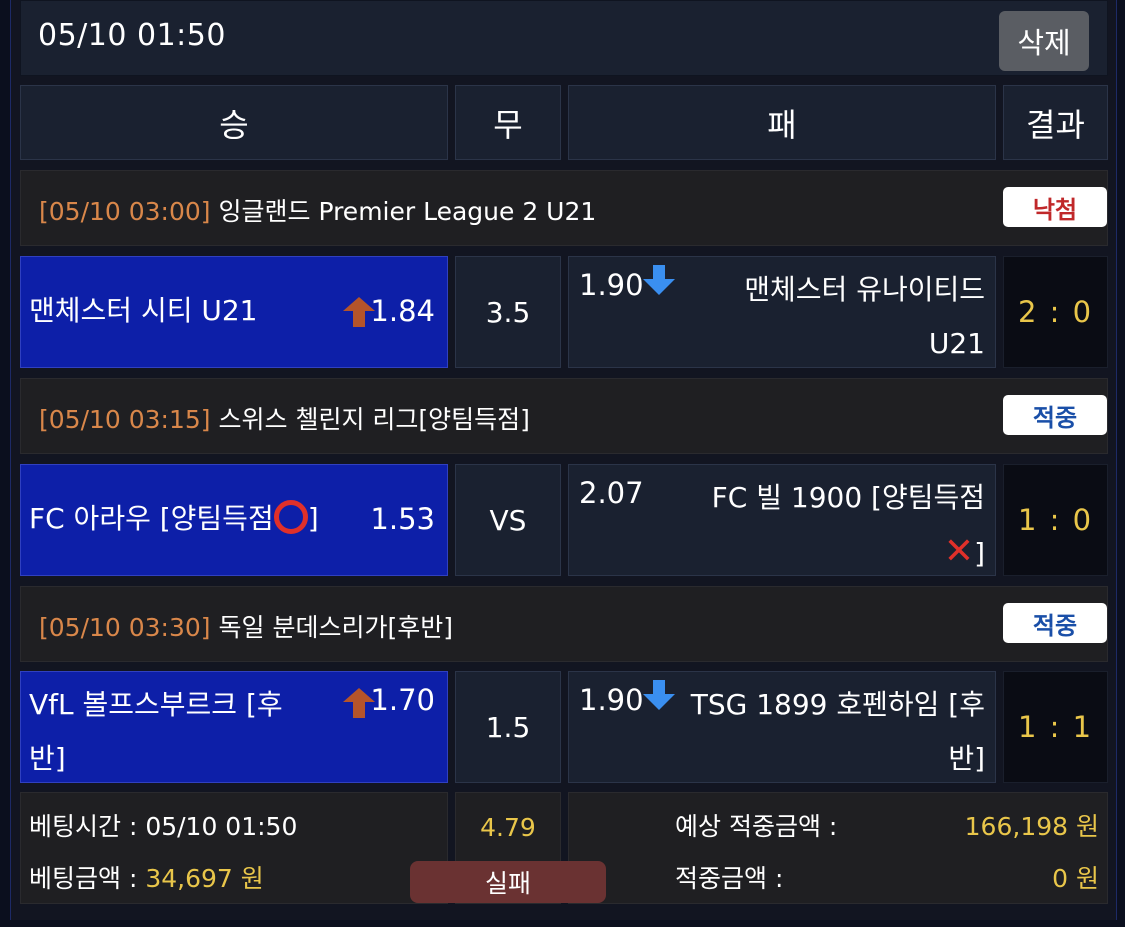  Describe the element at coordinates (959, 551) in the screenshot. I see `x-mark-icon: ✕` at that location.